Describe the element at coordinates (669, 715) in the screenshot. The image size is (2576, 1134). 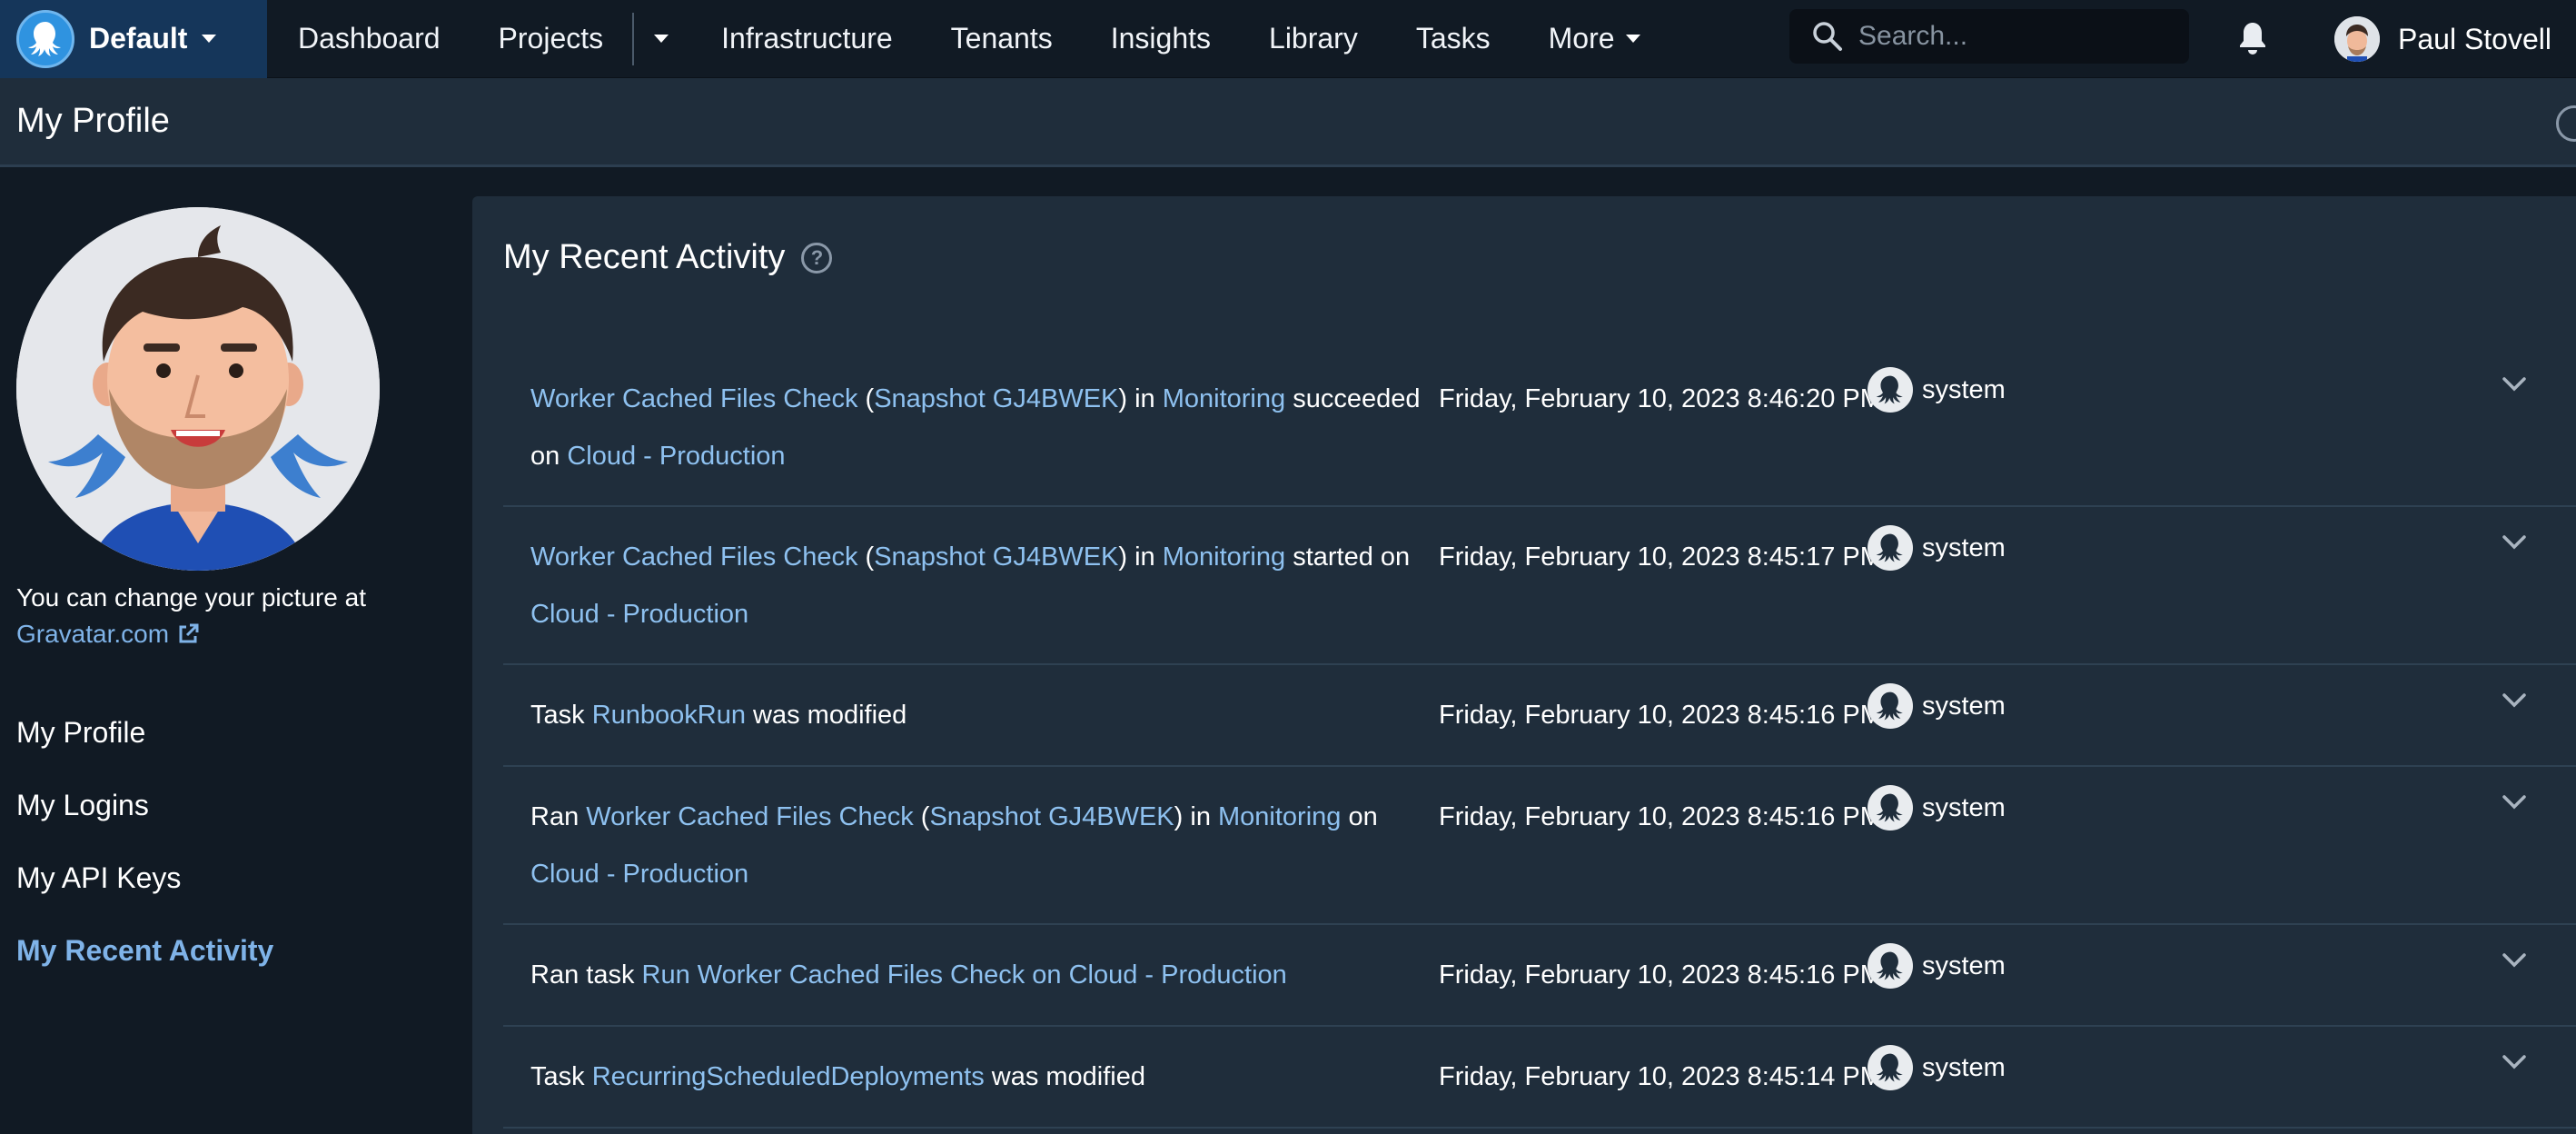
I see `activity-link: RunbookRun` at that location.